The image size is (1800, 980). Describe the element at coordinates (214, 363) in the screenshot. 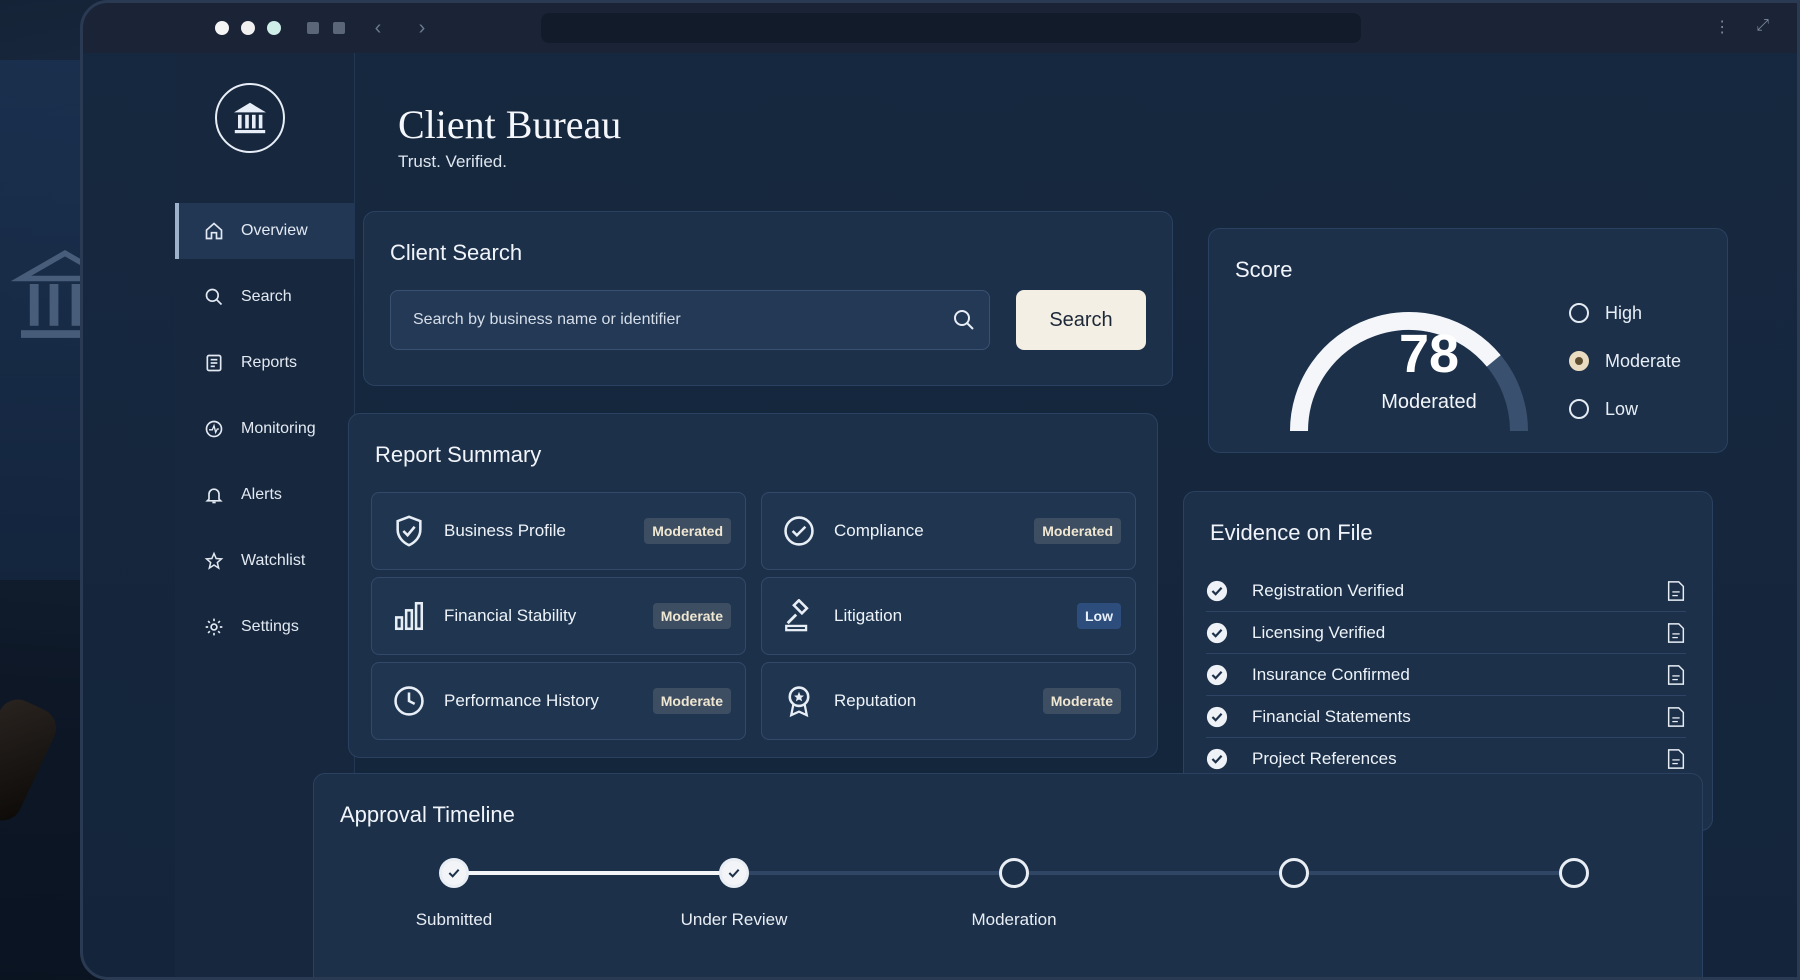

I see `report-icon` at that location.